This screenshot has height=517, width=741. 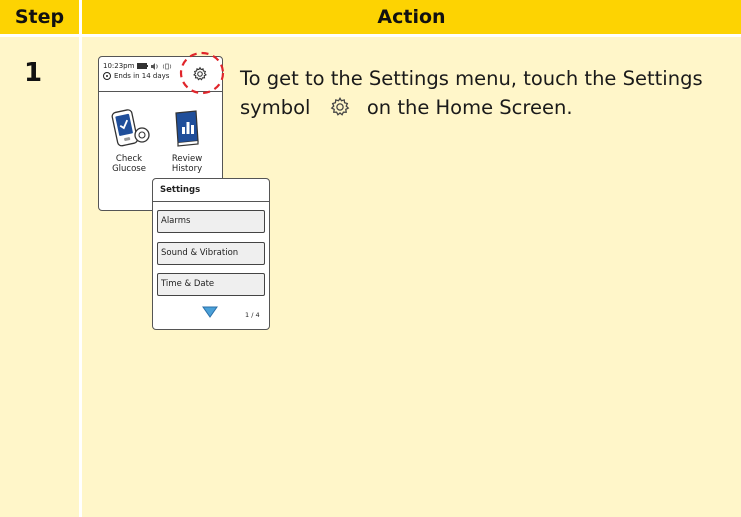 What do you see at coordinates (469, 107) in the screenshot?
I see `instruction-part2: on the Home Screen.` at bounding box center [469, 107].